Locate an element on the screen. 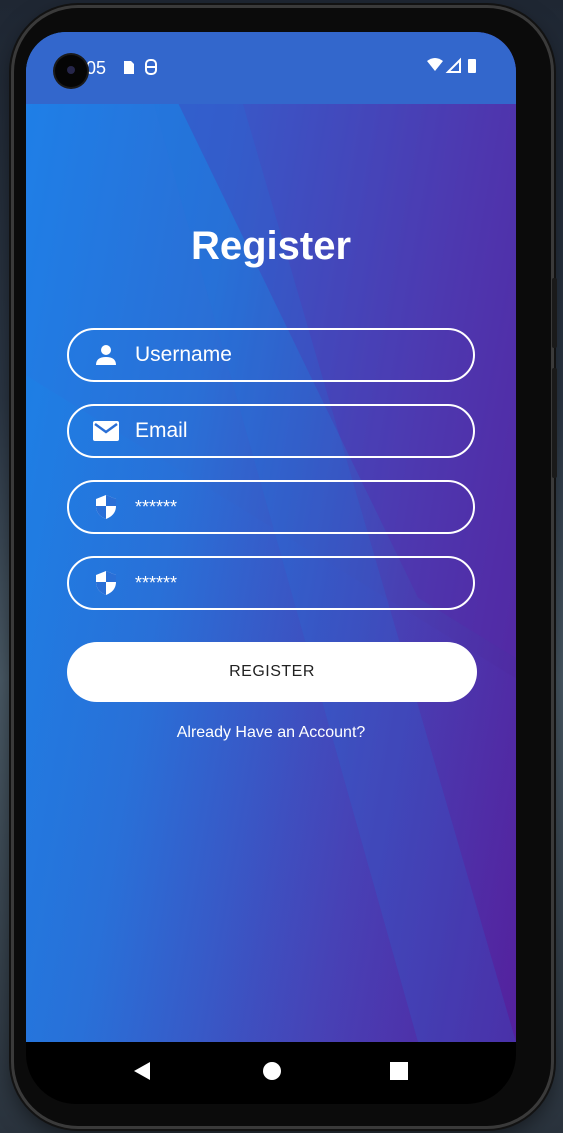  login-link: Already Have an Account? is located at coordinates (271, 733).